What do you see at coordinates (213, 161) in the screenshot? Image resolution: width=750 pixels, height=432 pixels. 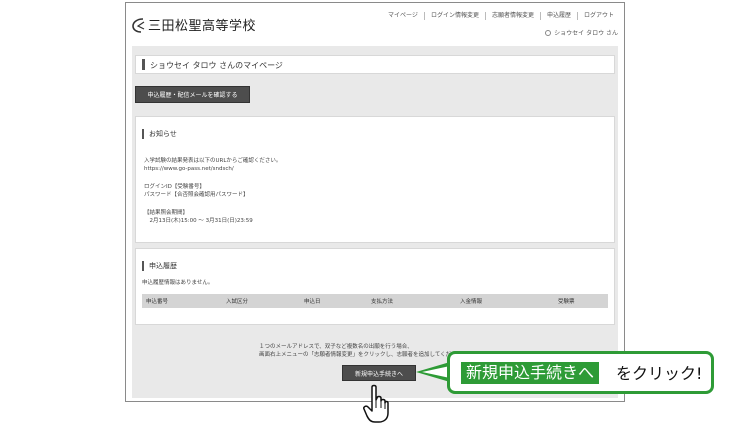 I see `notice-line: 入学試験の結果発表は以下のURLからご確認ください。` at bounding box center [213, 161].